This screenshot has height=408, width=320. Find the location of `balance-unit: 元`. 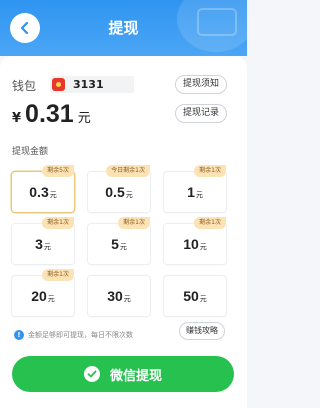

balance-unit: 元 is located at coordinates (84, 118).